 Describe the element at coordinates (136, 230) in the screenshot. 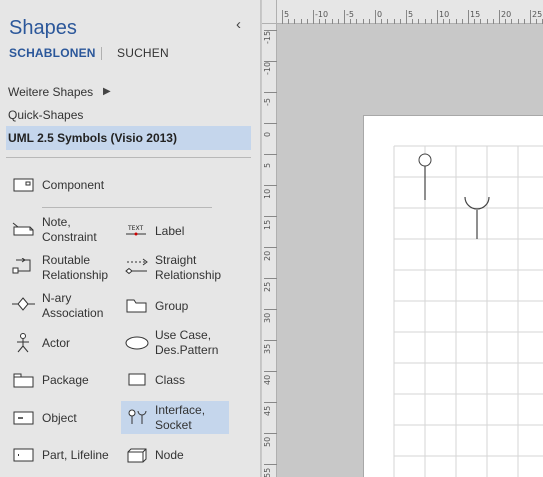

I see `label-icon: TEXT` at that location.